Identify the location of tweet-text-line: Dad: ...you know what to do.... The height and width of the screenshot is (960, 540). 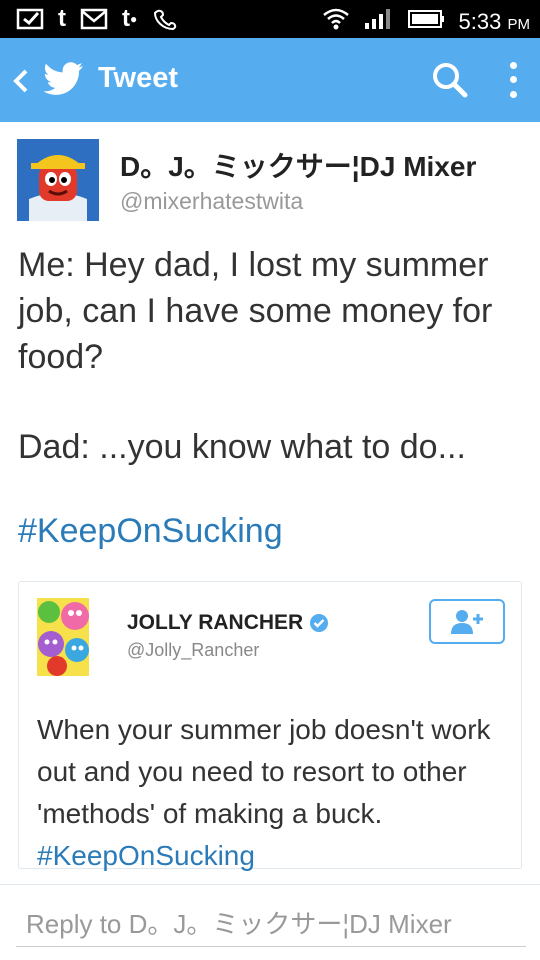
(242, 447).